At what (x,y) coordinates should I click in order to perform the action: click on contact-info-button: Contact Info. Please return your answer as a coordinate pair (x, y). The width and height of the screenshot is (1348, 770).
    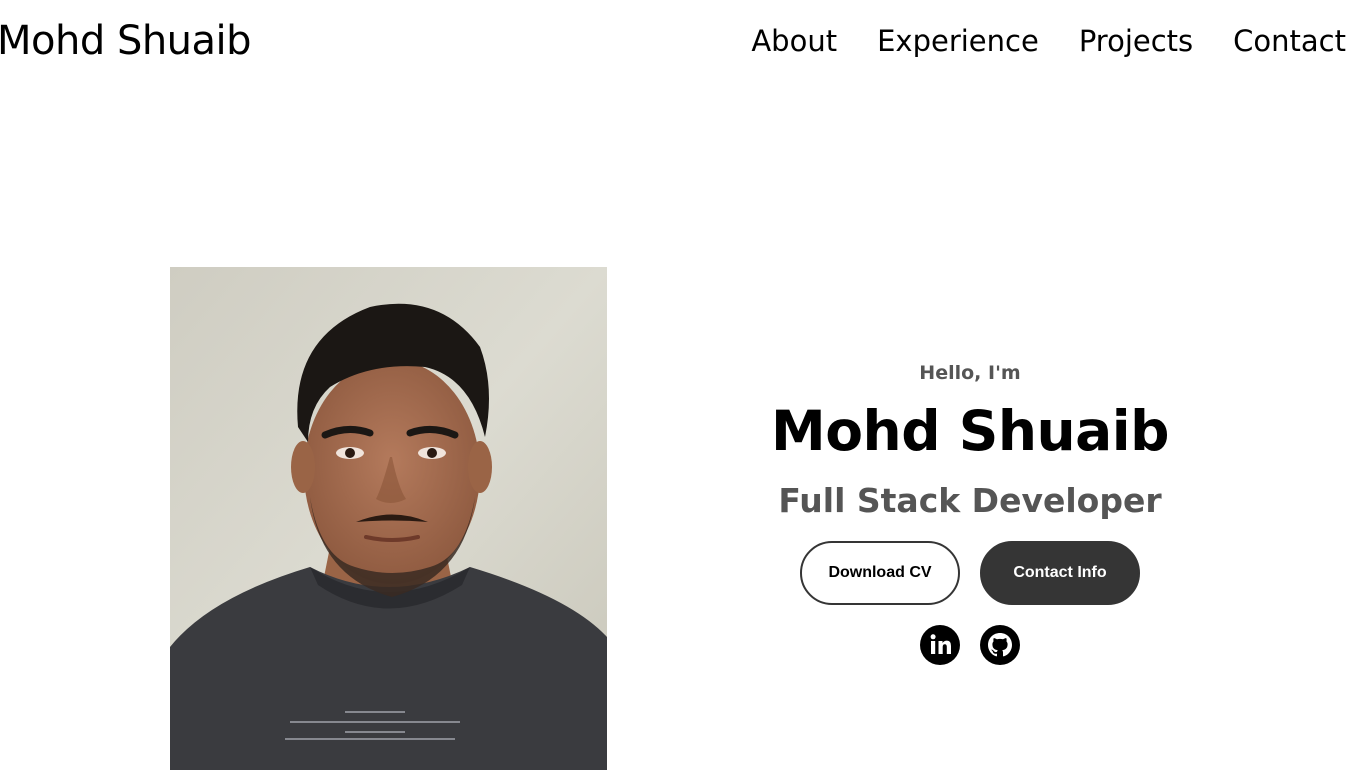
    Looking at the image, I should click on (1060, 573).